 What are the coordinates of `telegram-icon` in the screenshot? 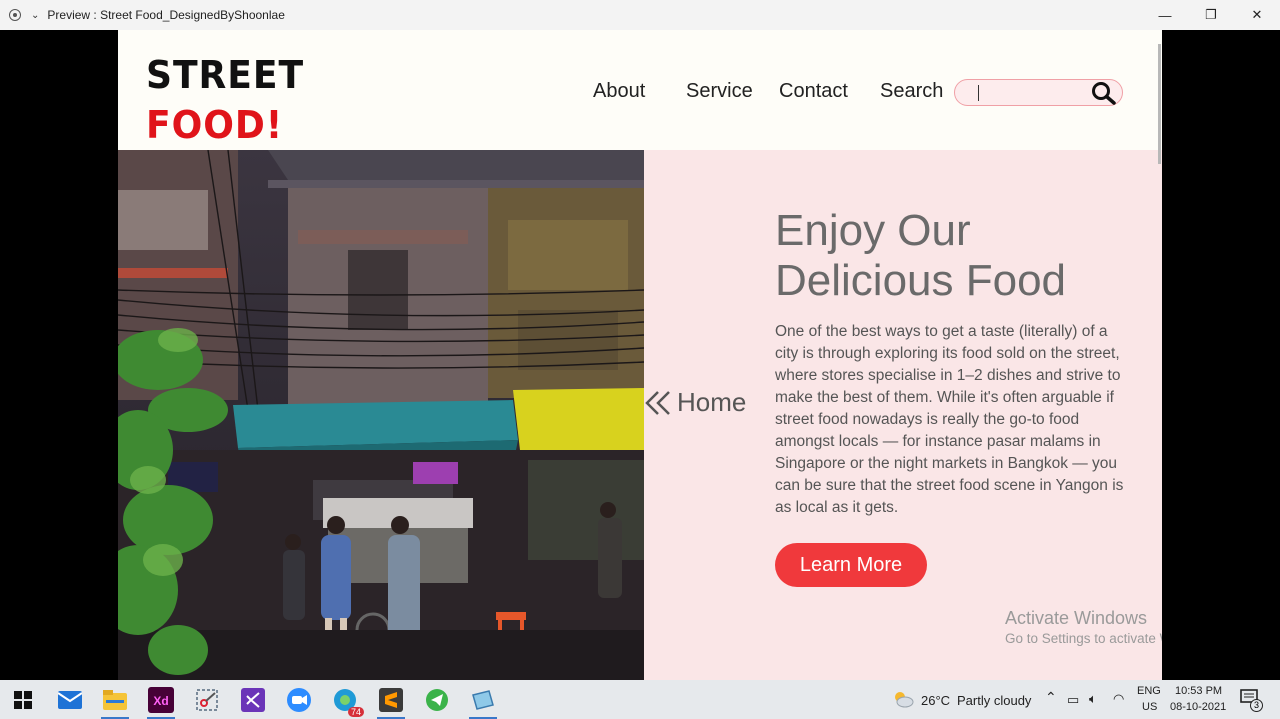 It's located at (437, 700).